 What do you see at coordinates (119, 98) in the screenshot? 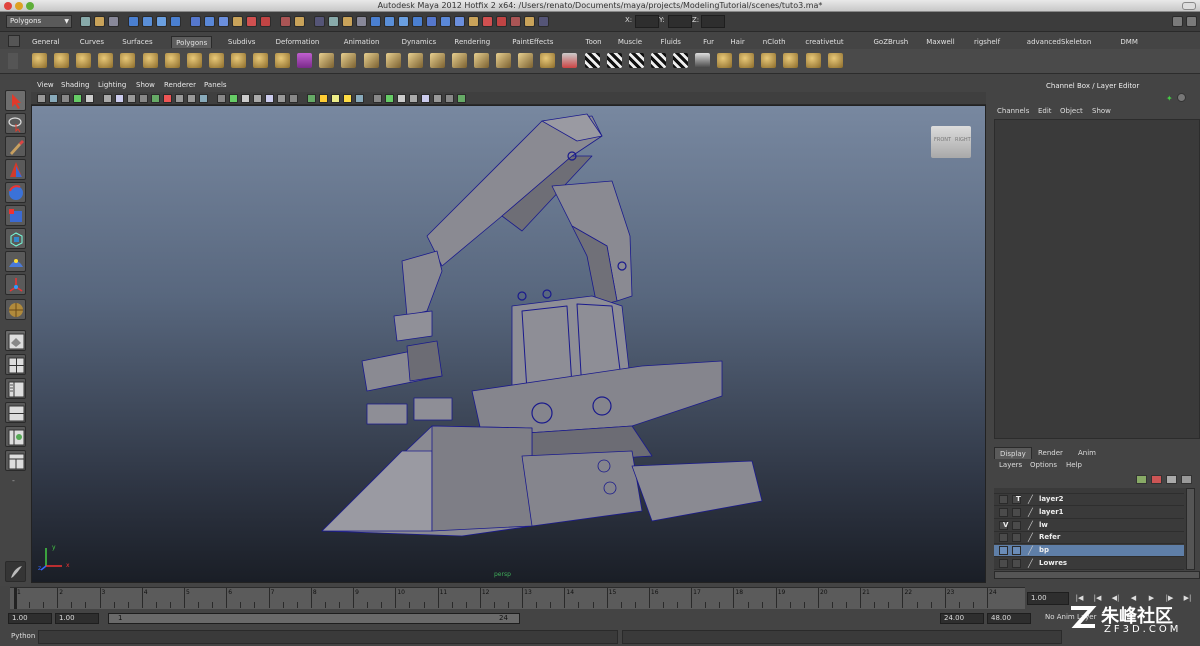
I see `viewport-tool-7-icon` at bounding box center [119, 98].